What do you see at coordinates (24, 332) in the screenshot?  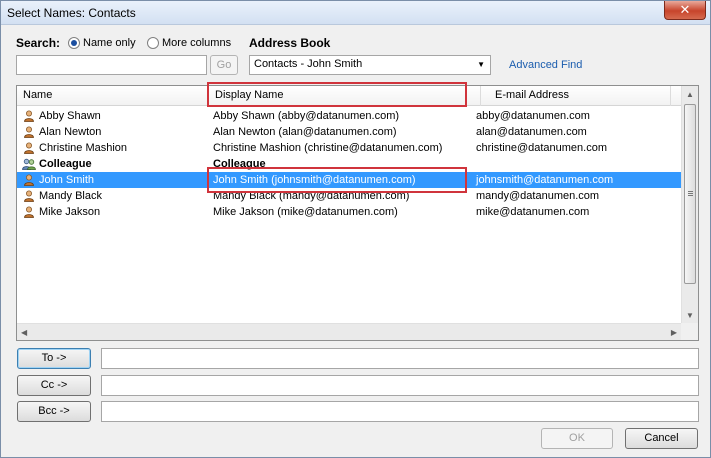 I see `scroll-left-arrow-icon: ◀` at bounding box center [24, 332].